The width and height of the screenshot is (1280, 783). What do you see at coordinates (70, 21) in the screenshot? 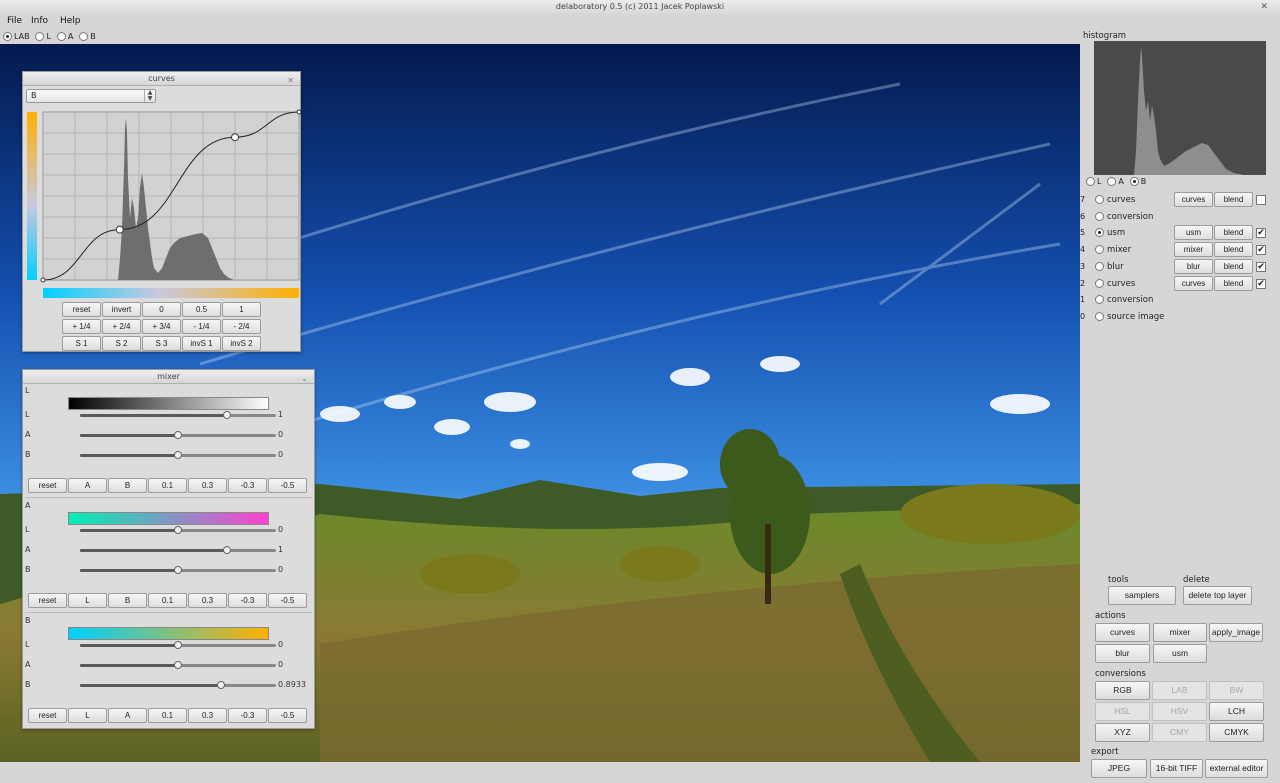
I see `menu-help: Help` at bounding box center [70, 21].